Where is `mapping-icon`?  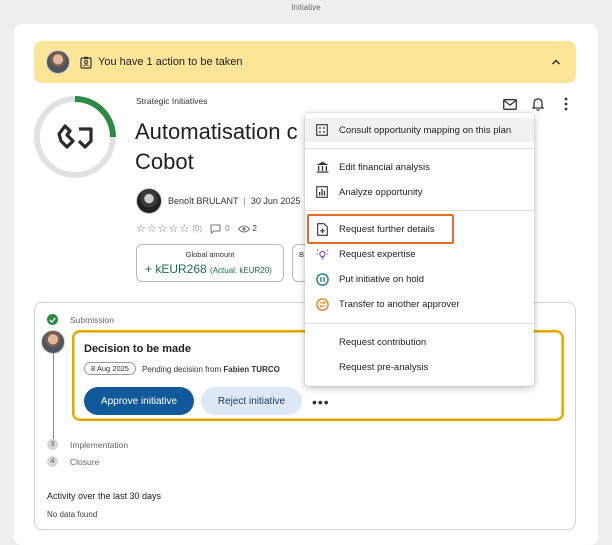 mapping-icon is located at coordinates (322, 130).